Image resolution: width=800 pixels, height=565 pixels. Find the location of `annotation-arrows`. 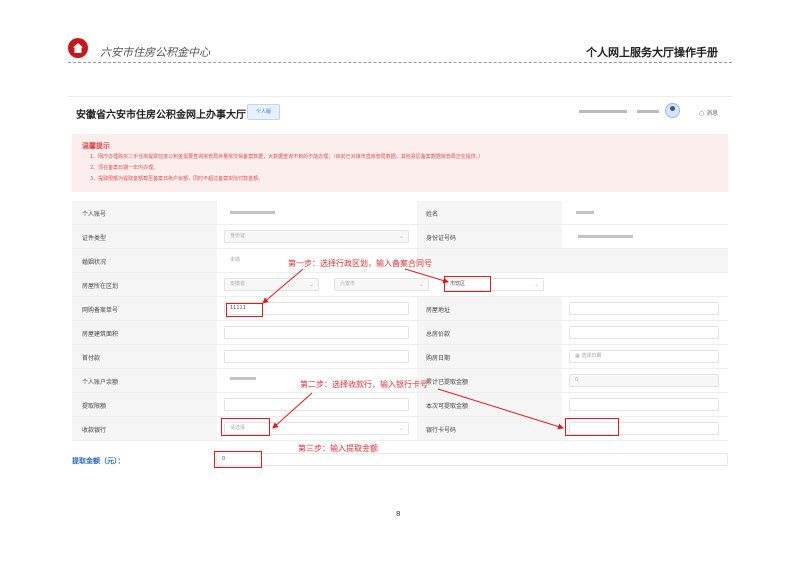

annotation-arrows is located at coordinates (413, 349).